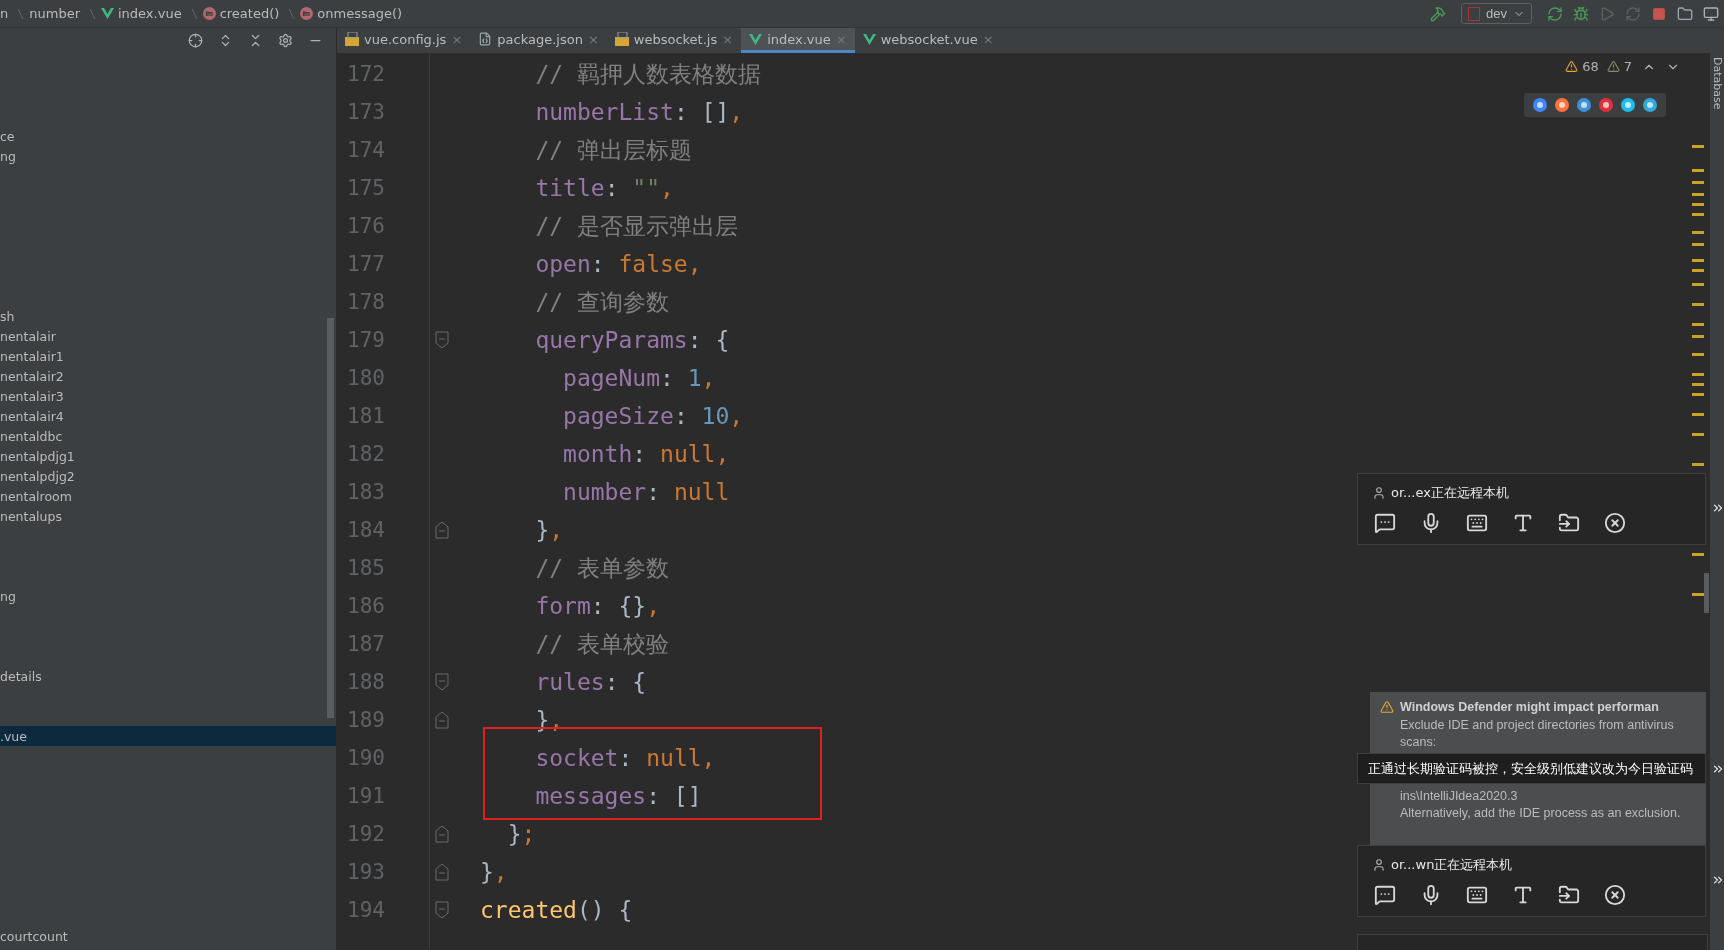  Describe the element at coordinates (168, 416) in the screenshot. I see `file-tree-item: nentalair4` at that location.